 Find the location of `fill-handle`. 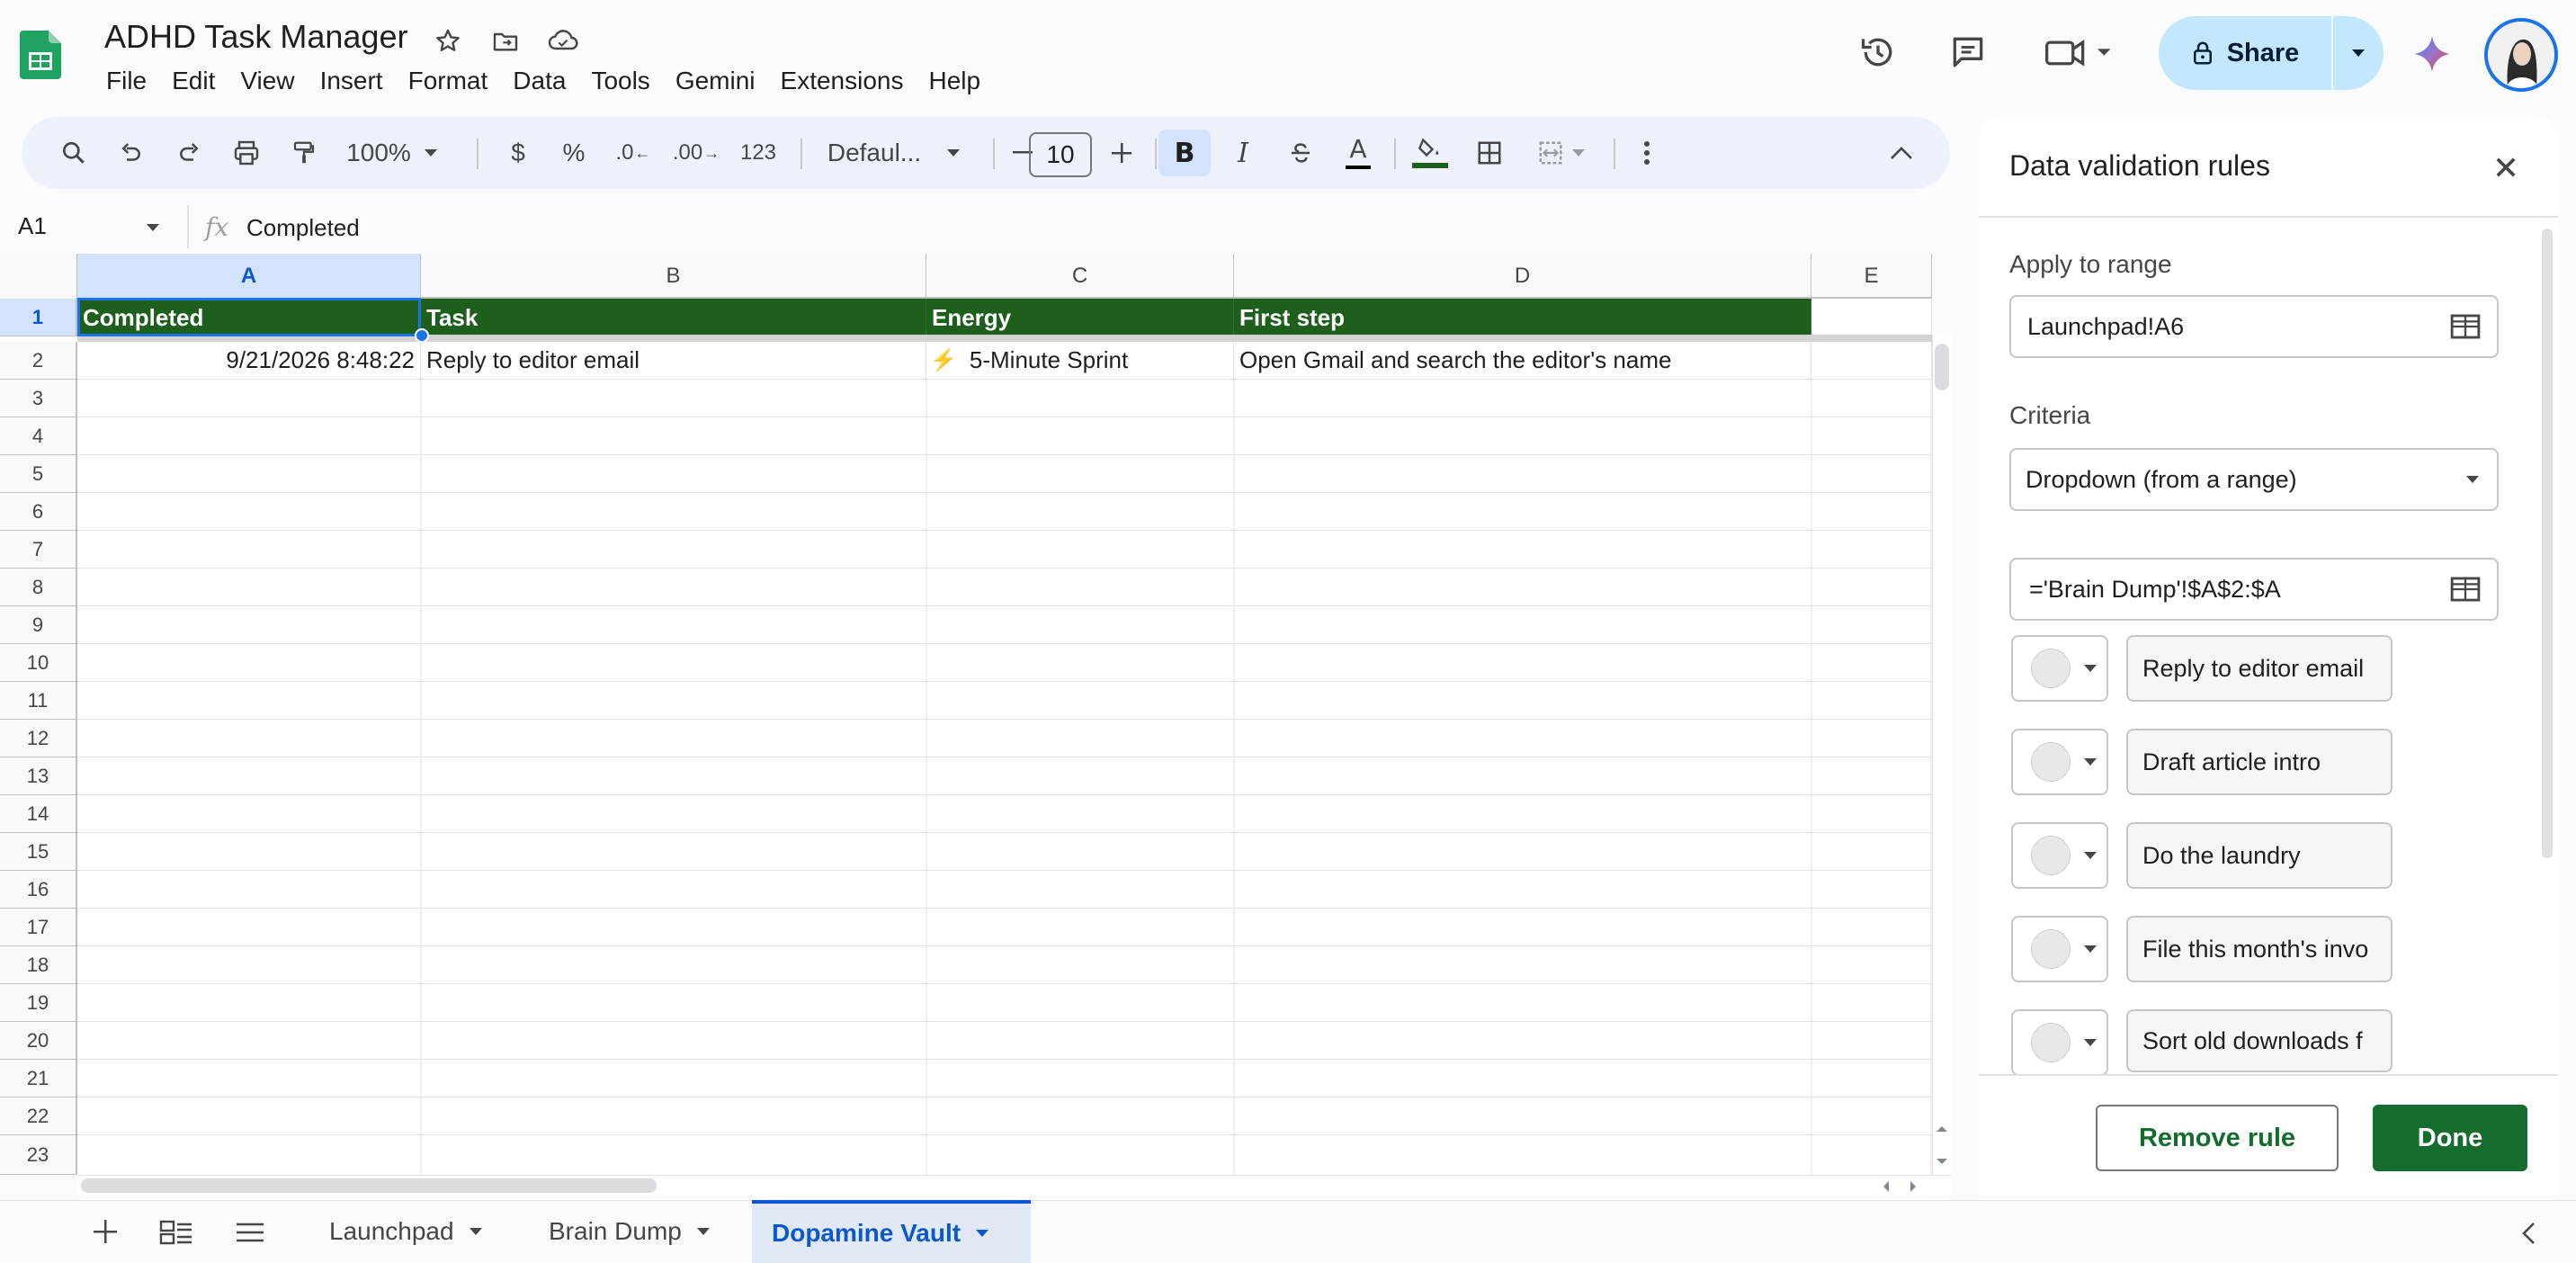

fill-handle is located at coordinates (422, 335).